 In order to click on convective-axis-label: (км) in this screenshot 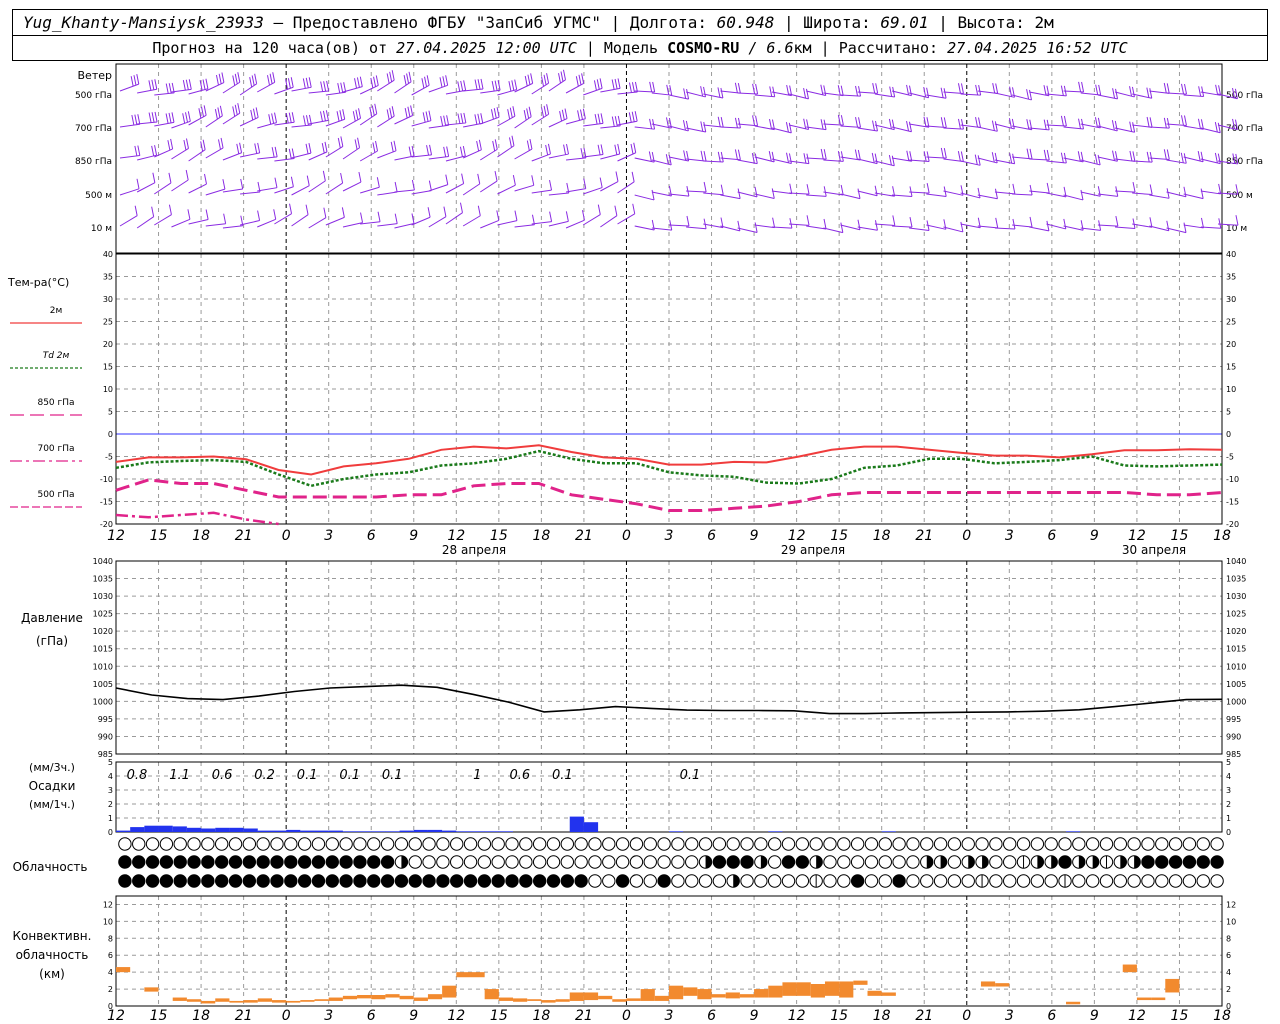, I will do `click(52, 974)`.